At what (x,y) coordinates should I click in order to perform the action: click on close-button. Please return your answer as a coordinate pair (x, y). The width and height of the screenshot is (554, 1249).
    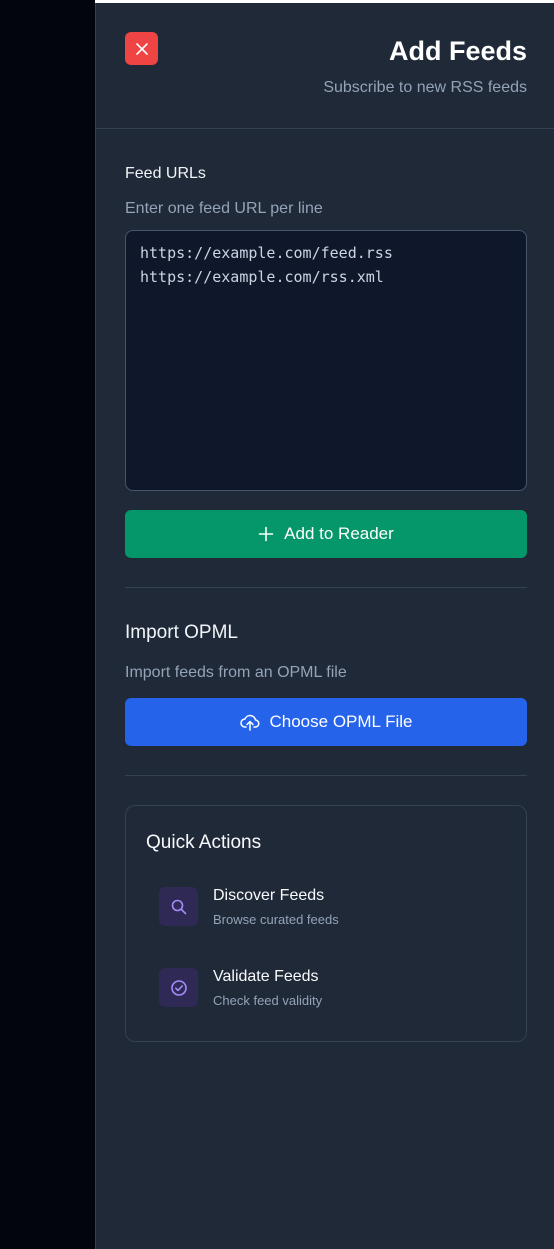
    Looking at the image, I should click on (141, 48).